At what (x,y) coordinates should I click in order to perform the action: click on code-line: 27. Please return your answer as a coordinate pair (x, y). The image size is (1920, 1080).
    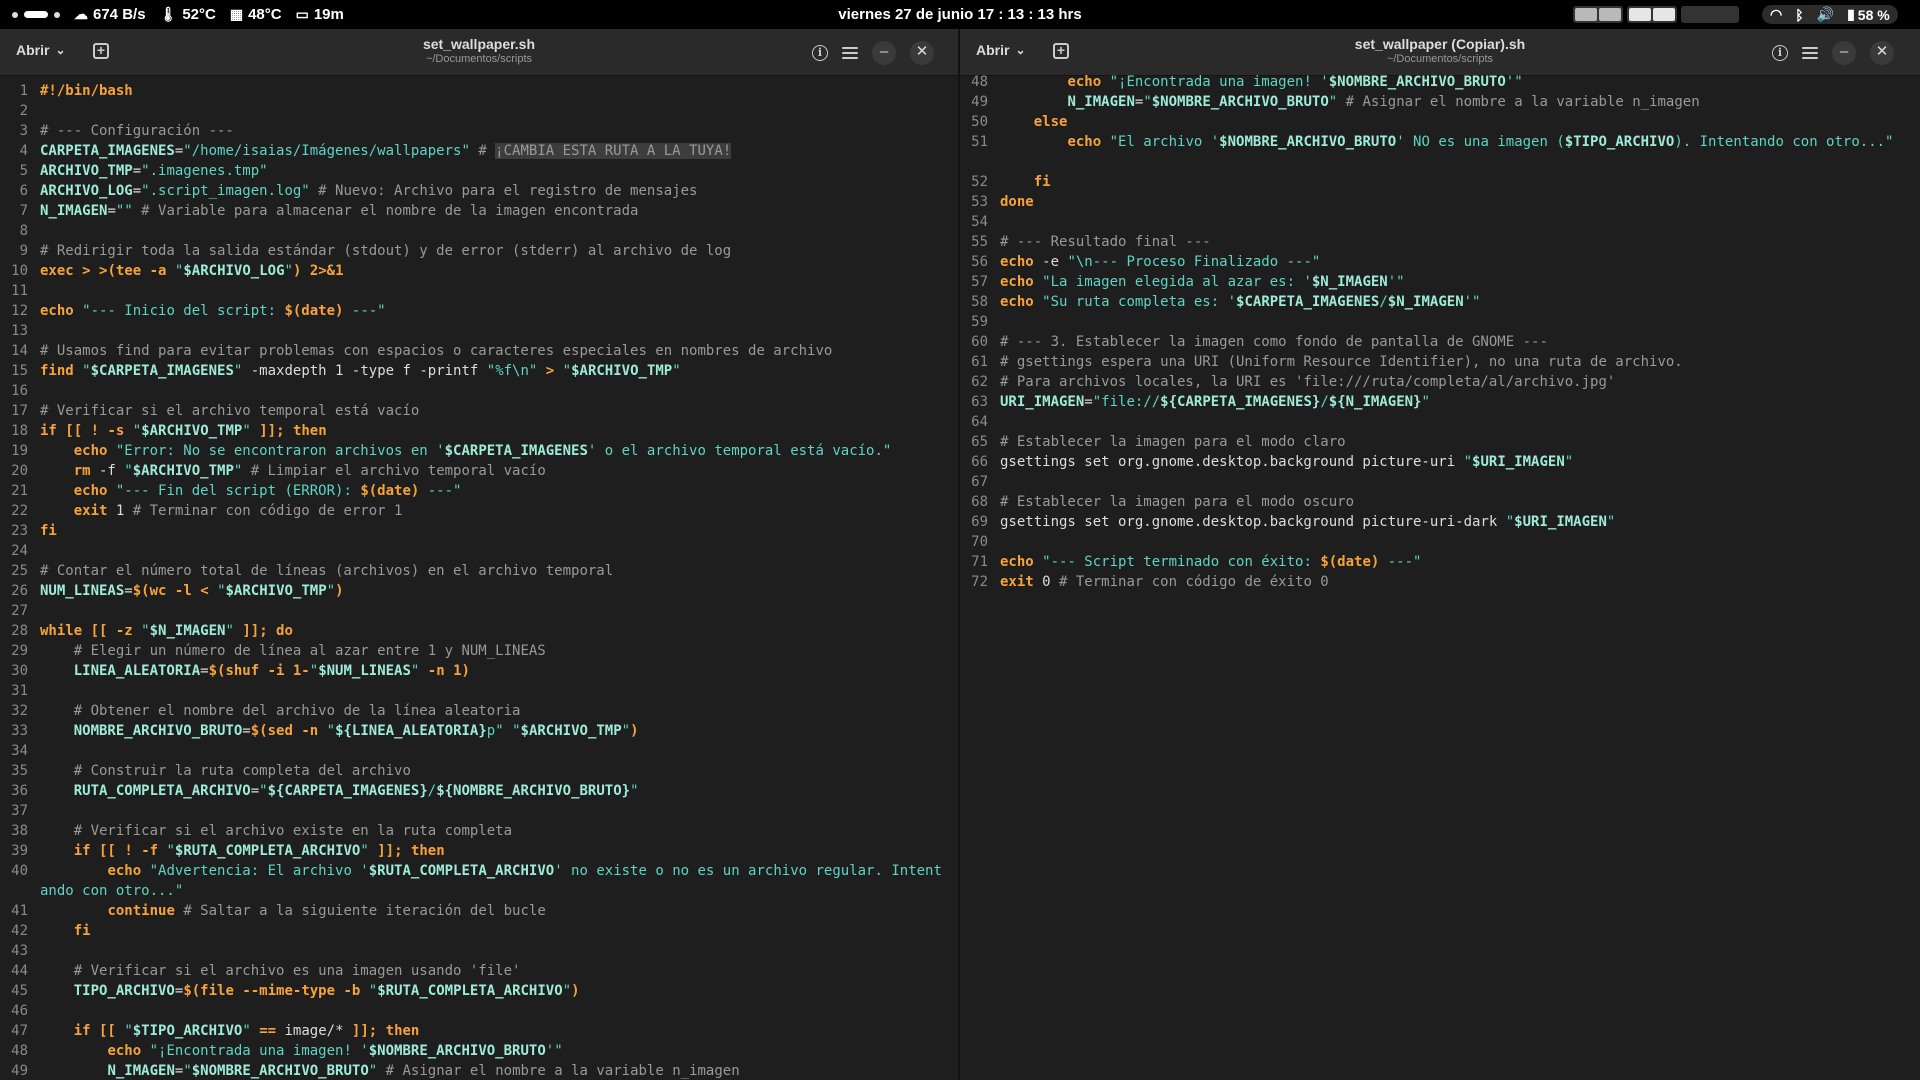
    Looking at the image, I should click on (479, 611).